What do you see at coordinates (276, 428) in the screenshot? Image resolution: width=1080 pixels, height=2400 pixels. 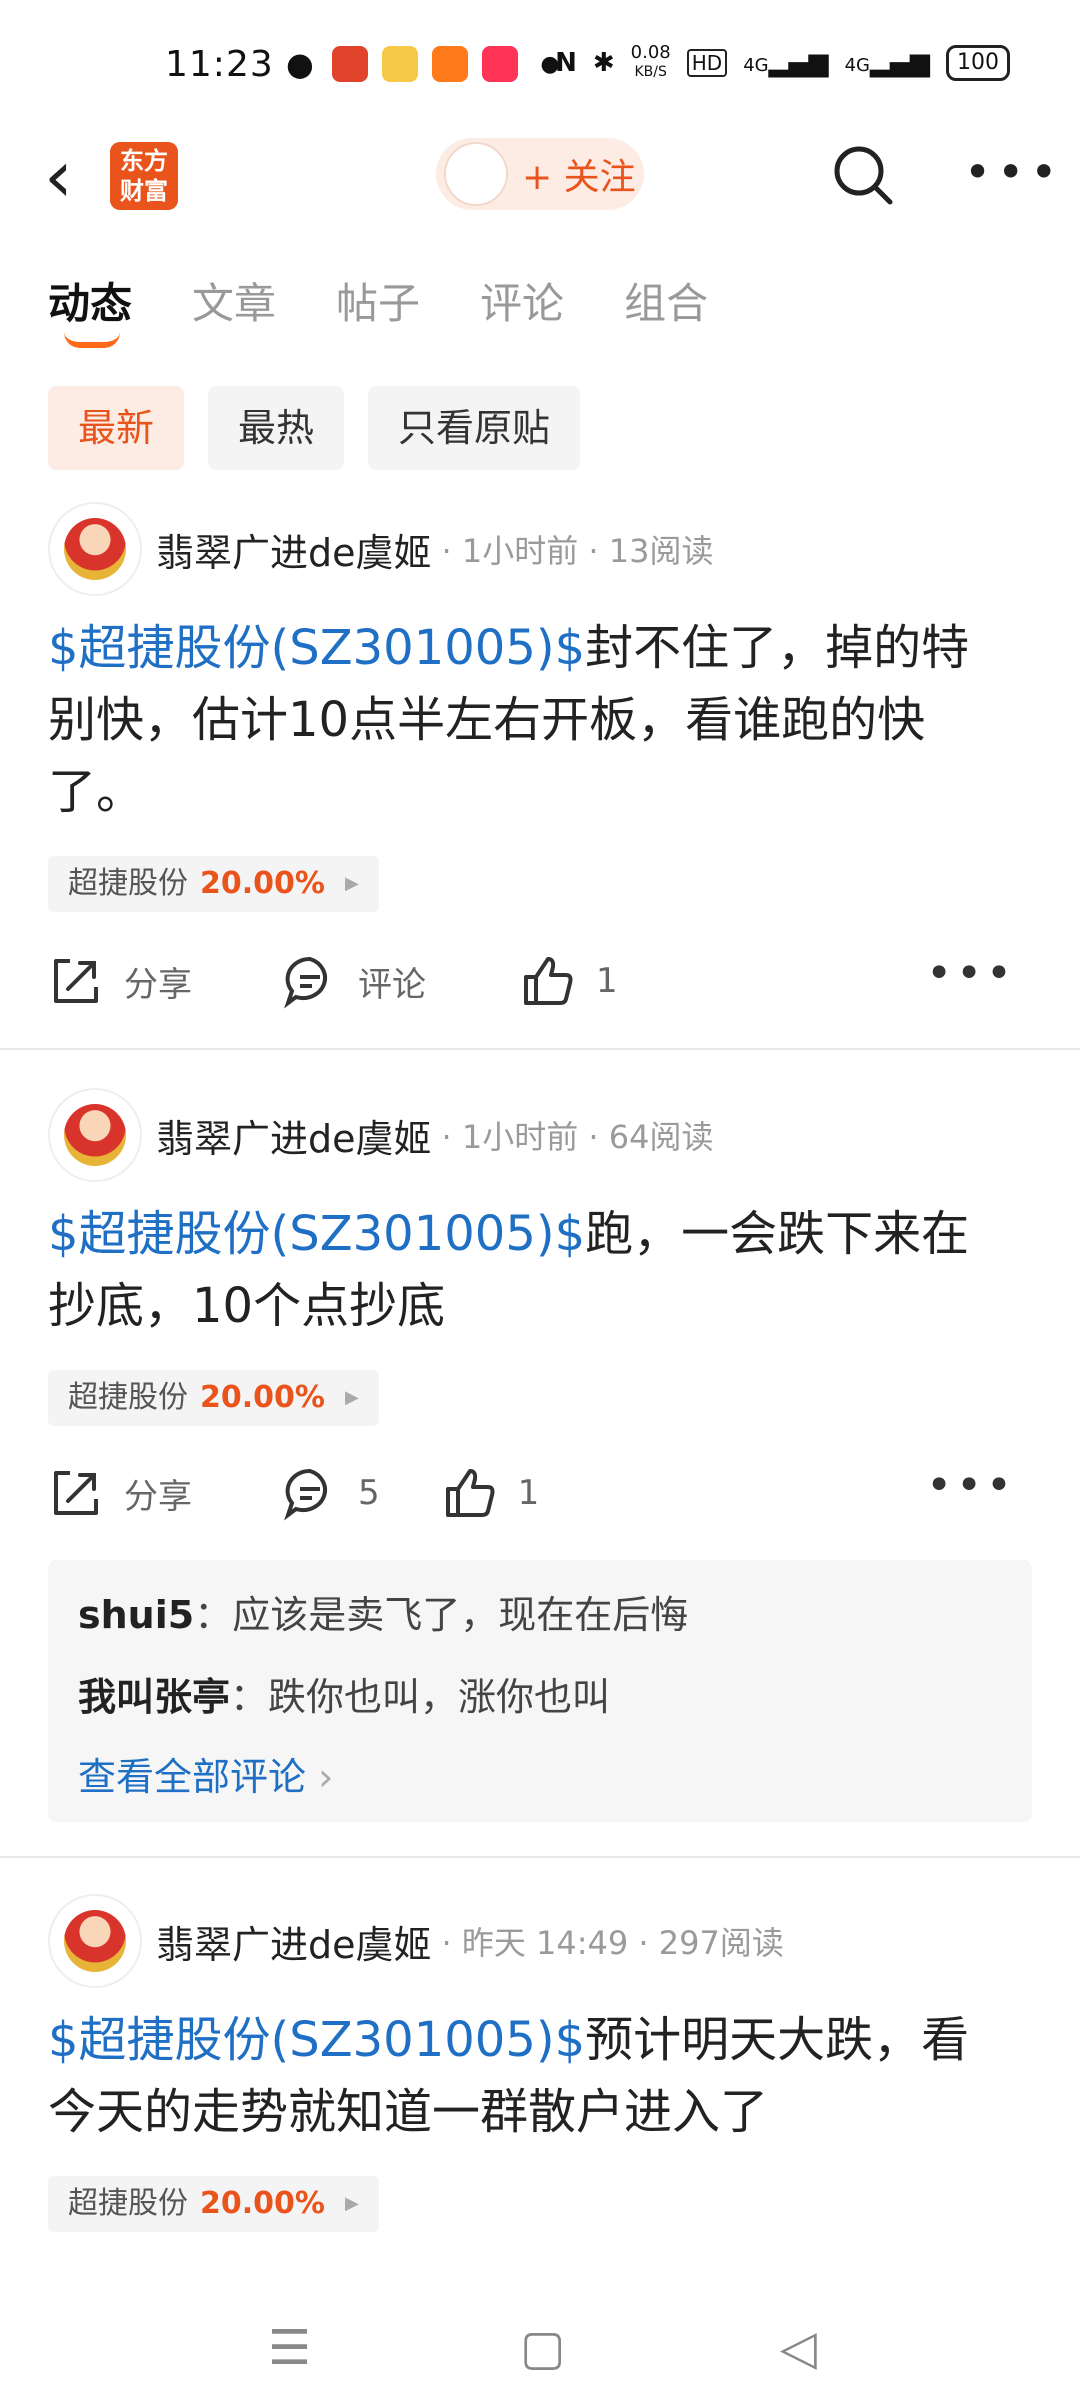 I see `filter-hot: 最热` at bounding box center [276, 428].